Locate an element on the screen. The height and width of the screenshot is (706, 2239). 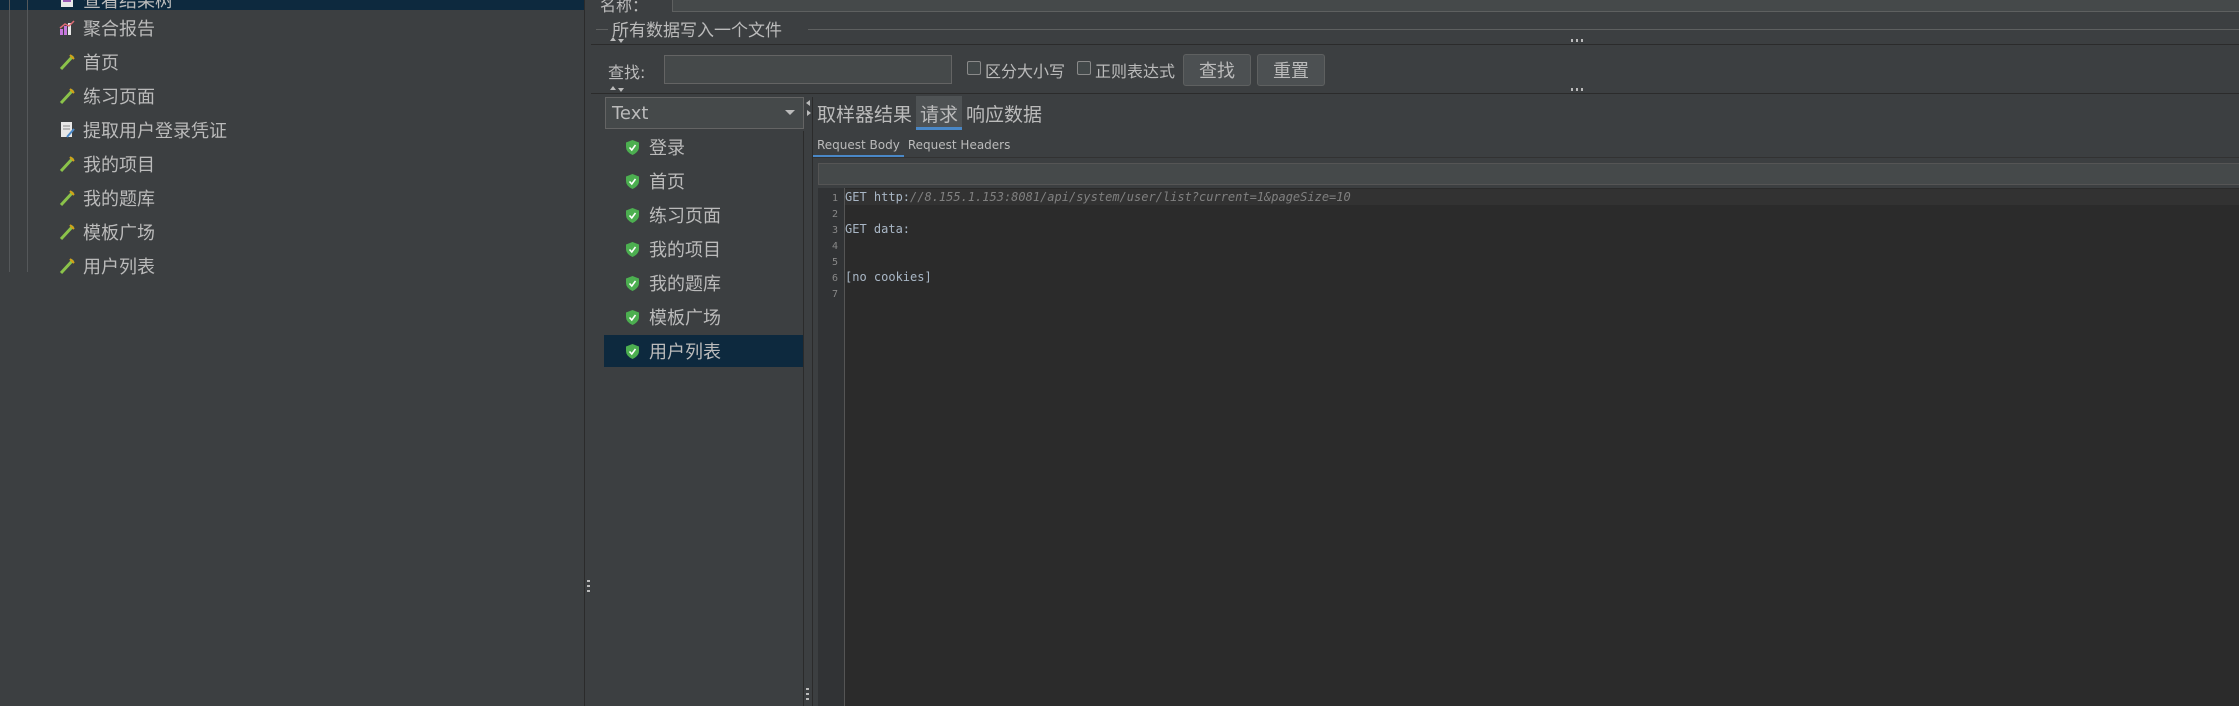
tree-item-label: 用户列表 is located at coordinates (119, 267).